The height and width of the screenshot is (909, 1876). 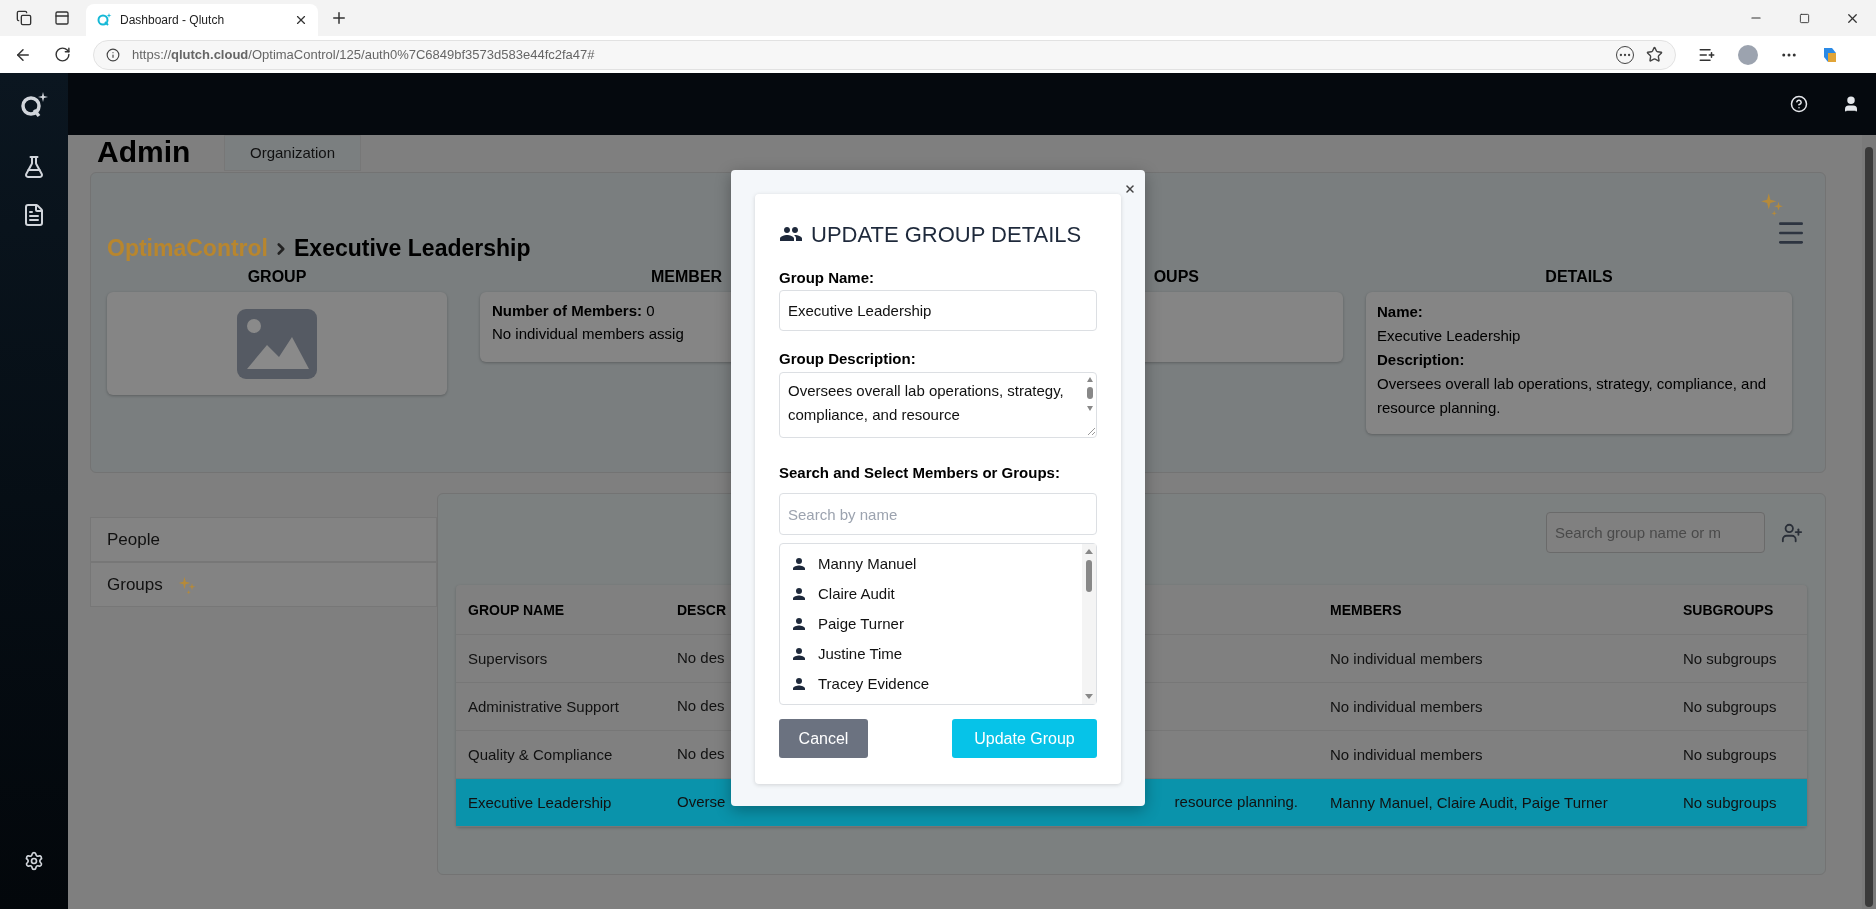 I want to click on column-heading: OUPS, so click(x=1176, y=277).